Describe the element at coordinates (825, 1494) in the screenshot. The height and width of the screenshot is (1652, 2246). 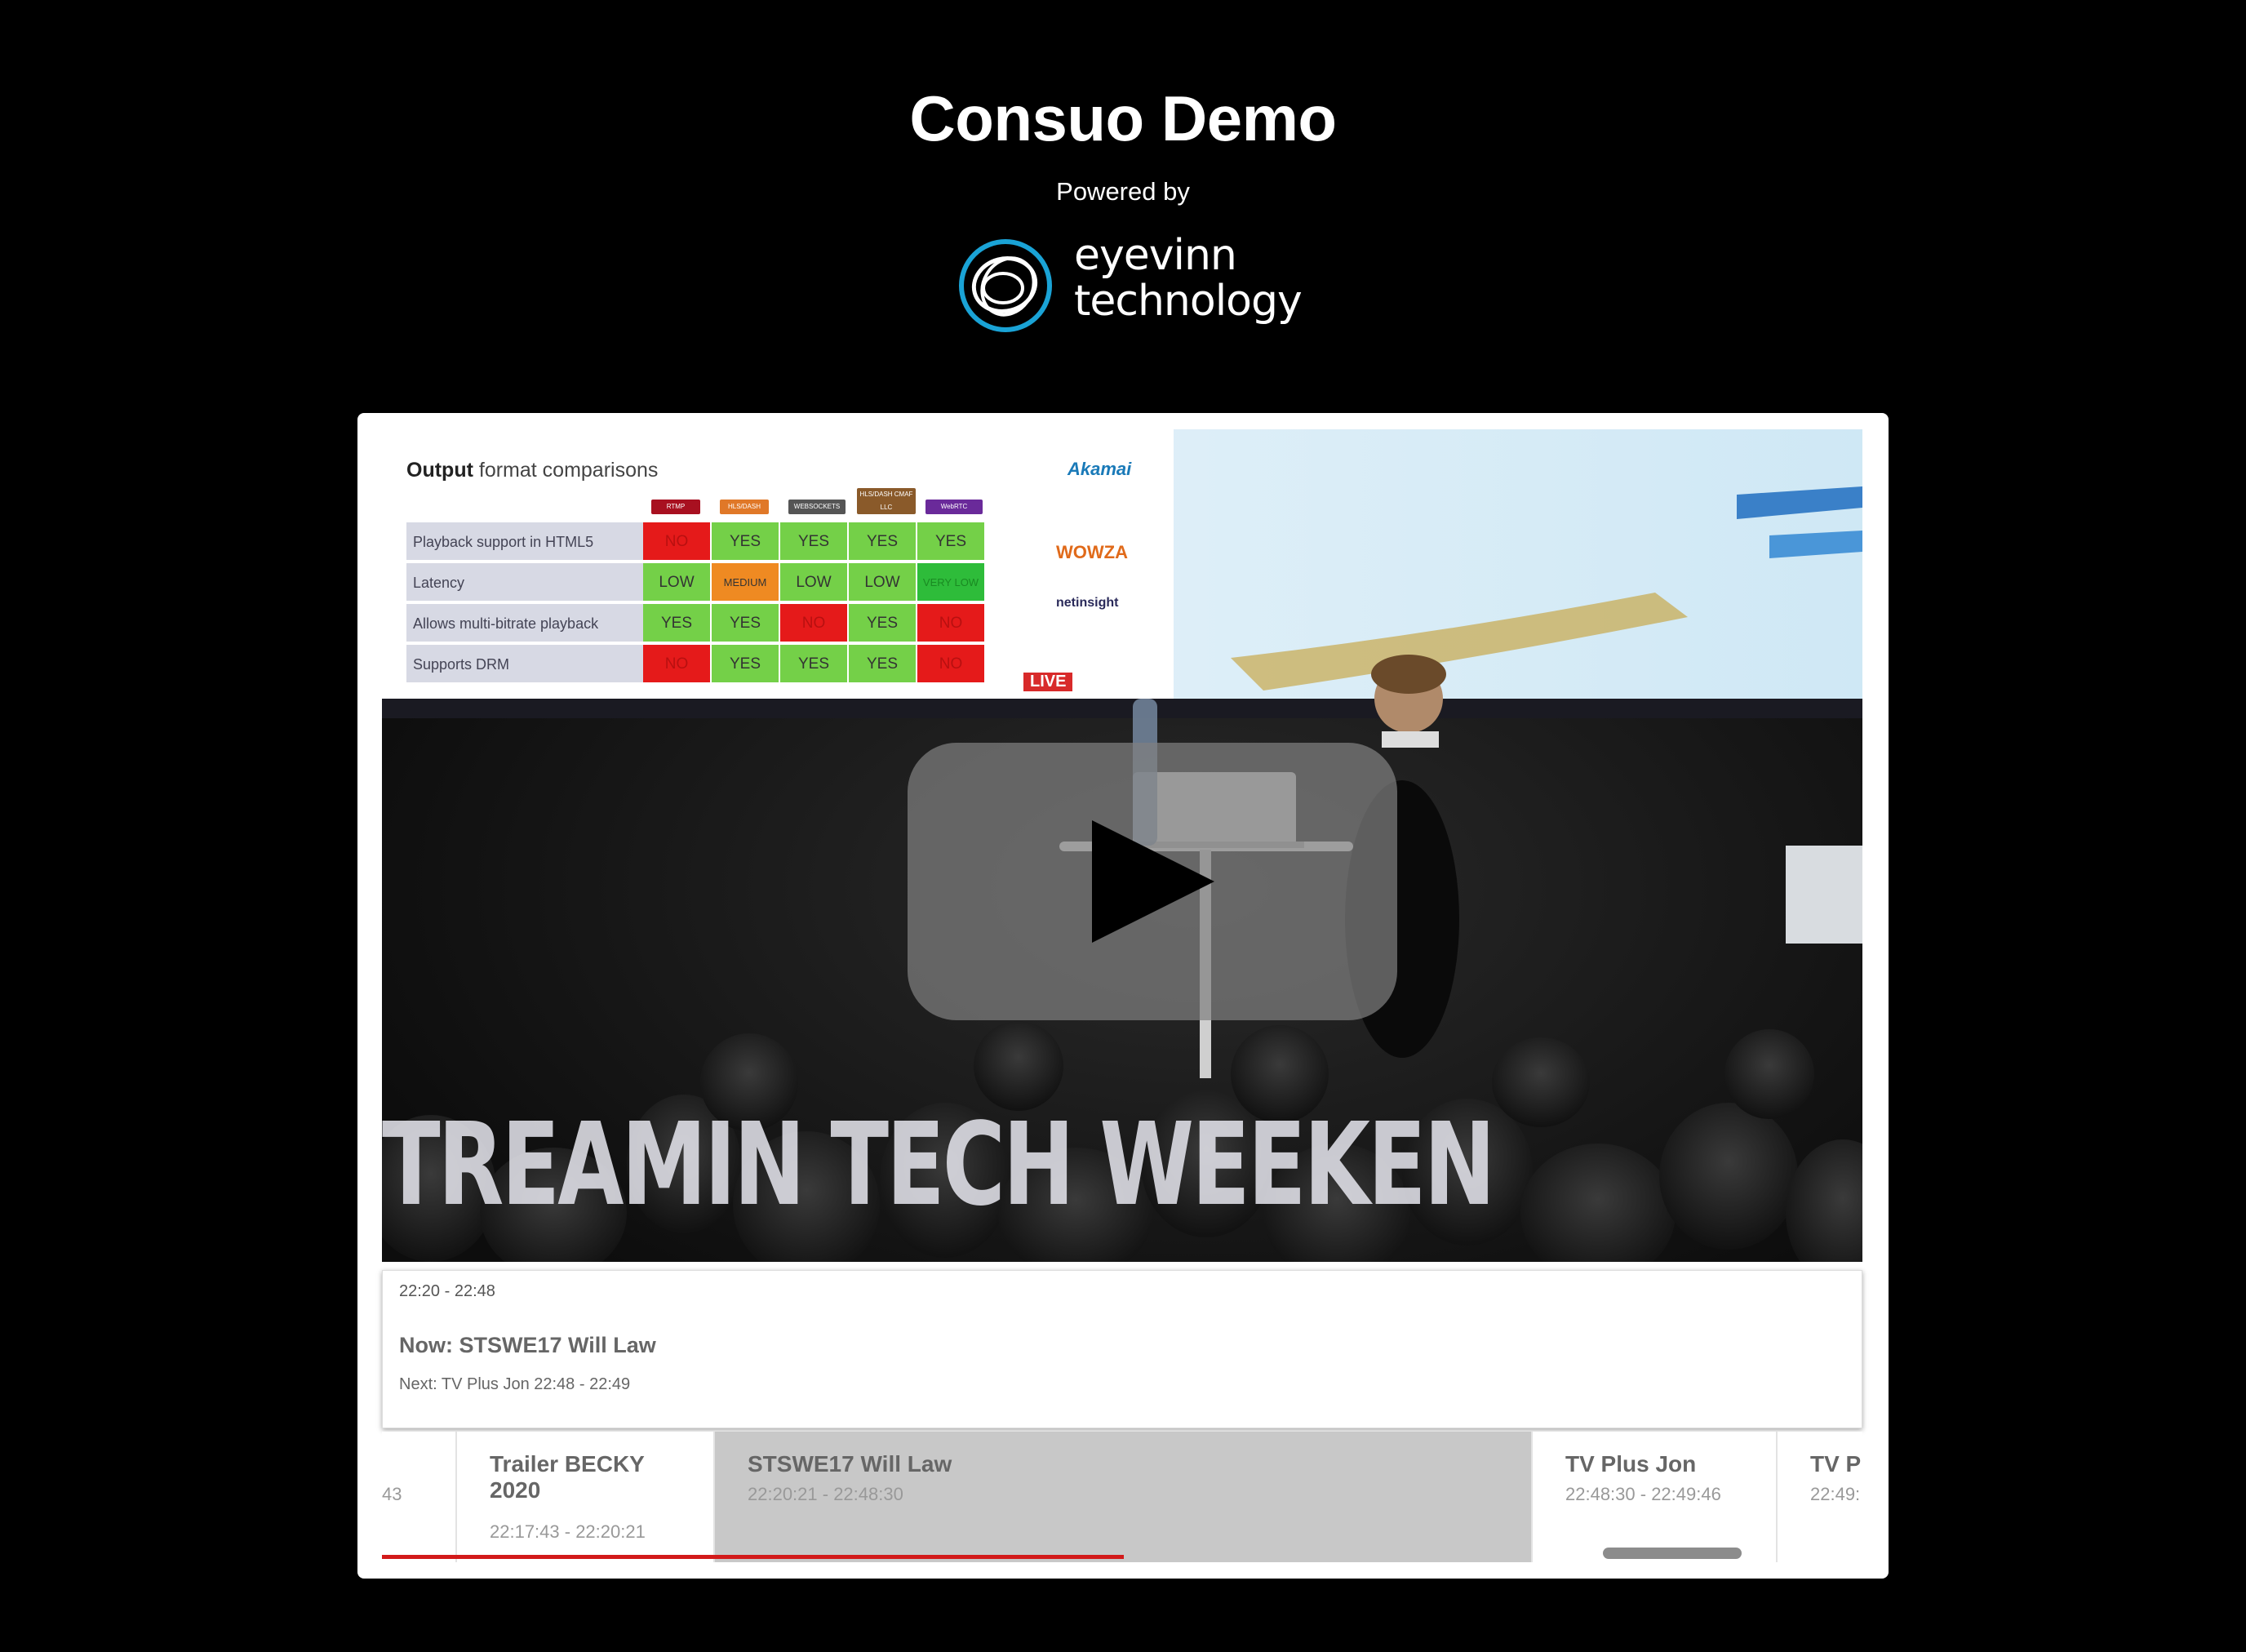
I see `program-time: 22:20:21 - 22:48:30` at that location.